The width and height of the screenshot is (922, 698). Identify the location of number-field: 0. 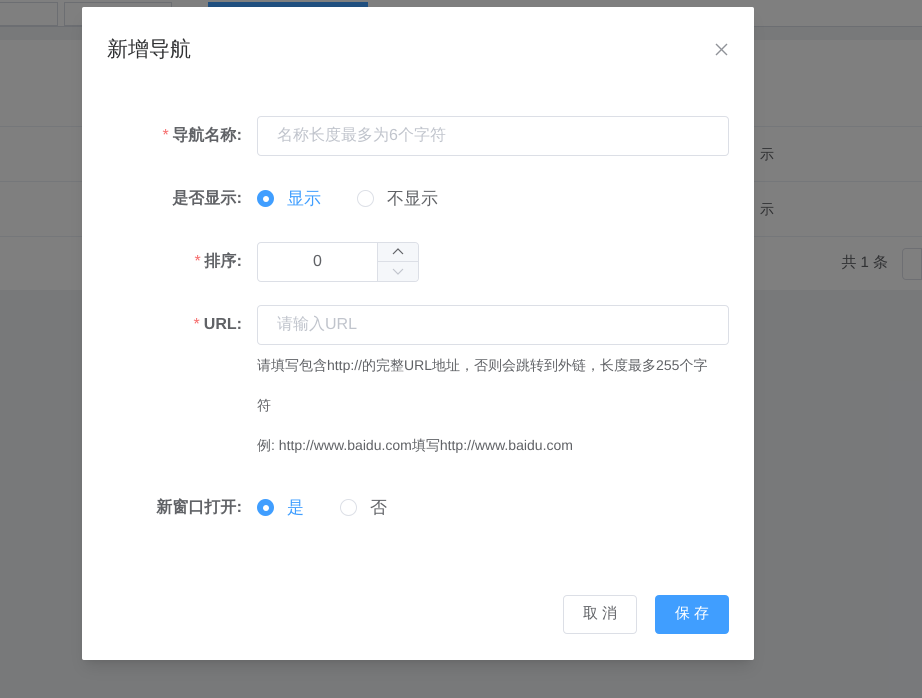
(338, 262).